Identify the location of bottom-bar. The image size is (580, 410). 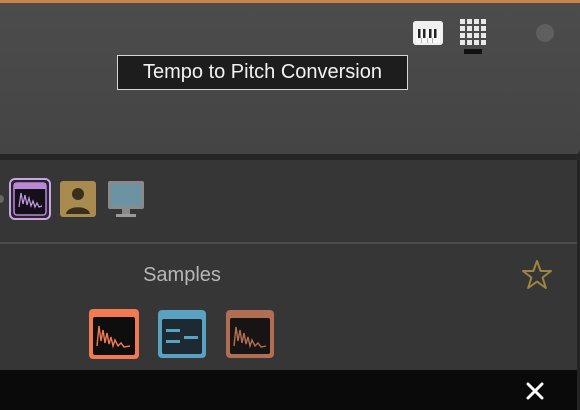
(288, 390).